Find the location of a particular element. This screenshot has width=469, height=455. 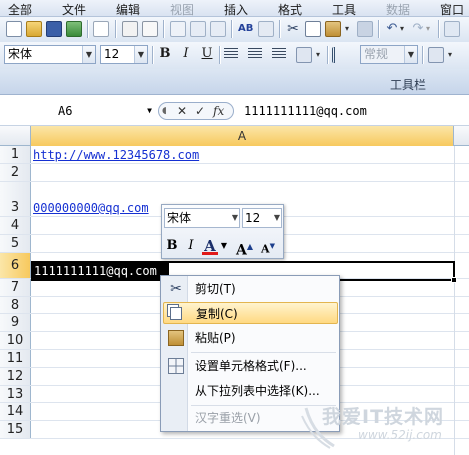

row-header-selected: 6 is located at coordinates (15, 265).